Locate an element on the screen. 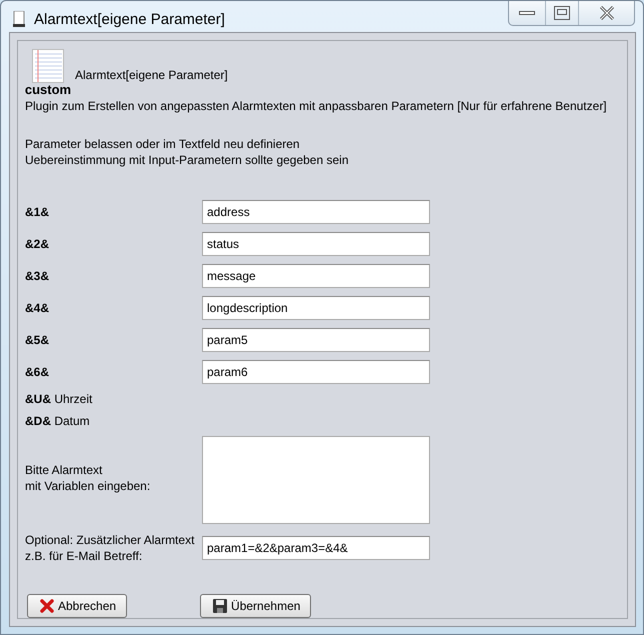  save-button: Übernehmen is located at coordinates (256, 606).